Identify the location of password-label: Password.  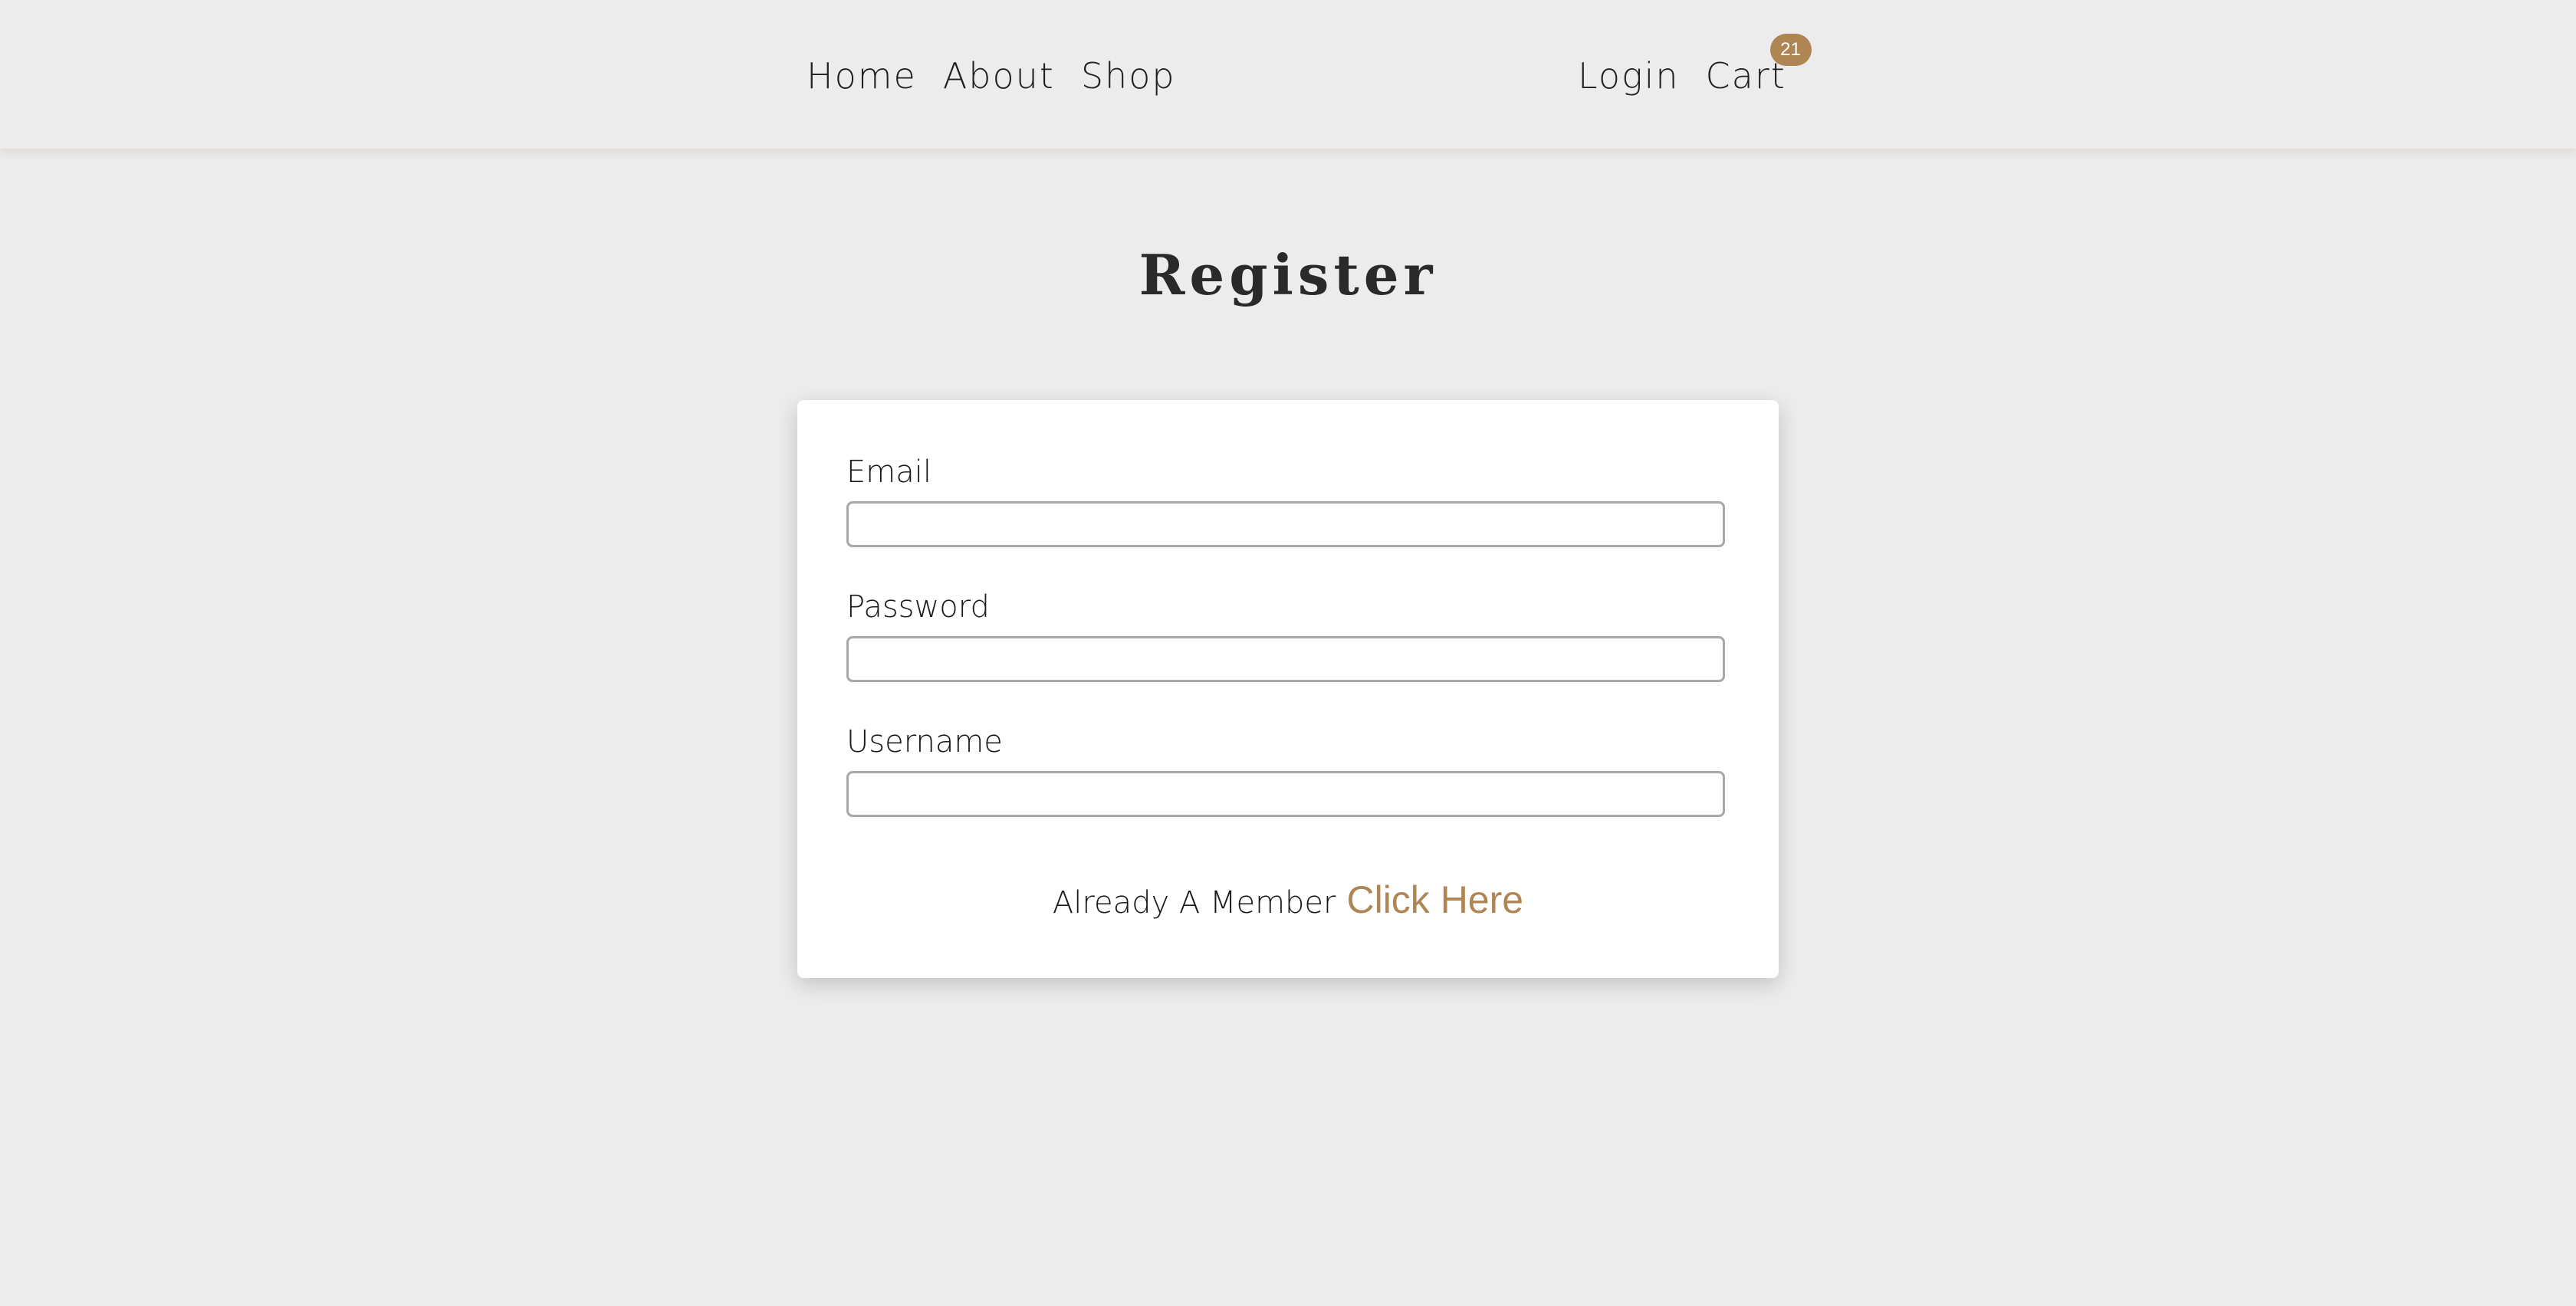
(918, 607).